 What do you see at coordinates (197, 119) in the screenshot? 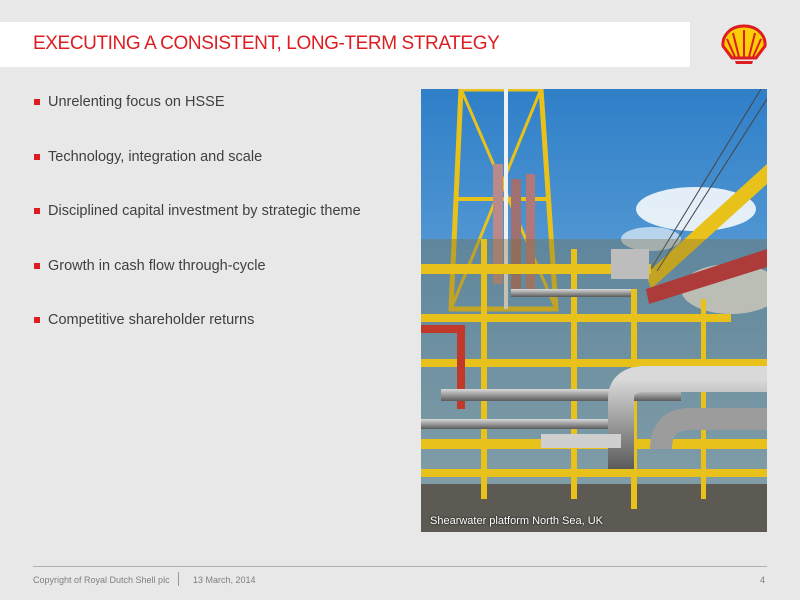
I see `bullet-item: Unrelenting focus on HSSE` at bounding box center [197, 119].